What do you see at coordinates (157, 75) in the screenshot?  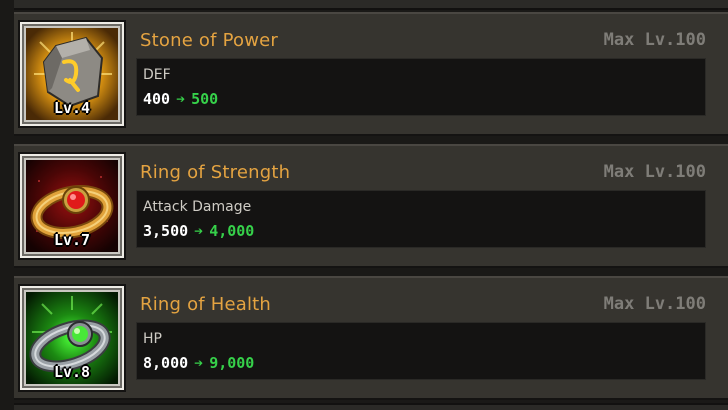 I see `stat-name: DEF` at bounding box center [157, 75].